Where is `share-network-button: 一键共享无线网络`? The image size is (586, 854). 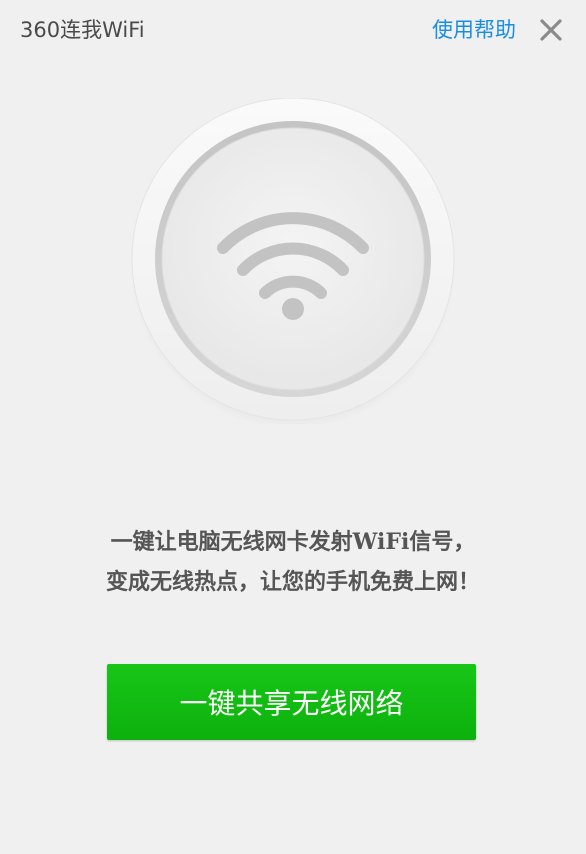 share-network-button: 一键共享无线网络 is located at coordinates (291, 702).